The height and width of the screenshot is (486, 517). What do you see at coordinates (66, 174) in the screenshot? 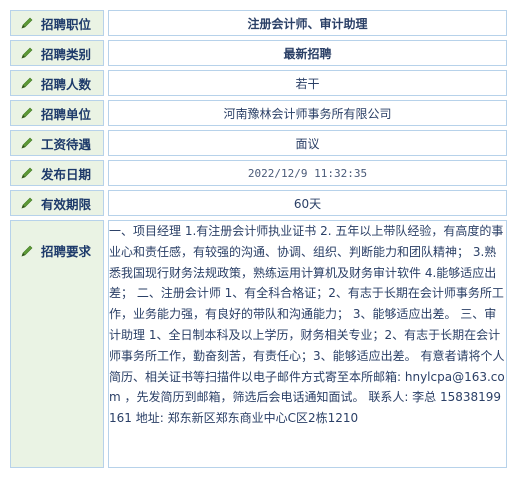
I see `publish-date-label: 发布日期` at bounding box center [66, 174].